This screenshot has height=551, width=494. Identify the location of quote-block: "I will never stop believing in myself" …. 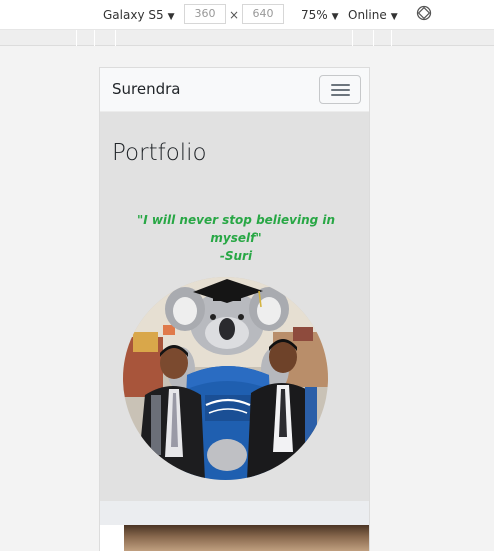
(236, 238).